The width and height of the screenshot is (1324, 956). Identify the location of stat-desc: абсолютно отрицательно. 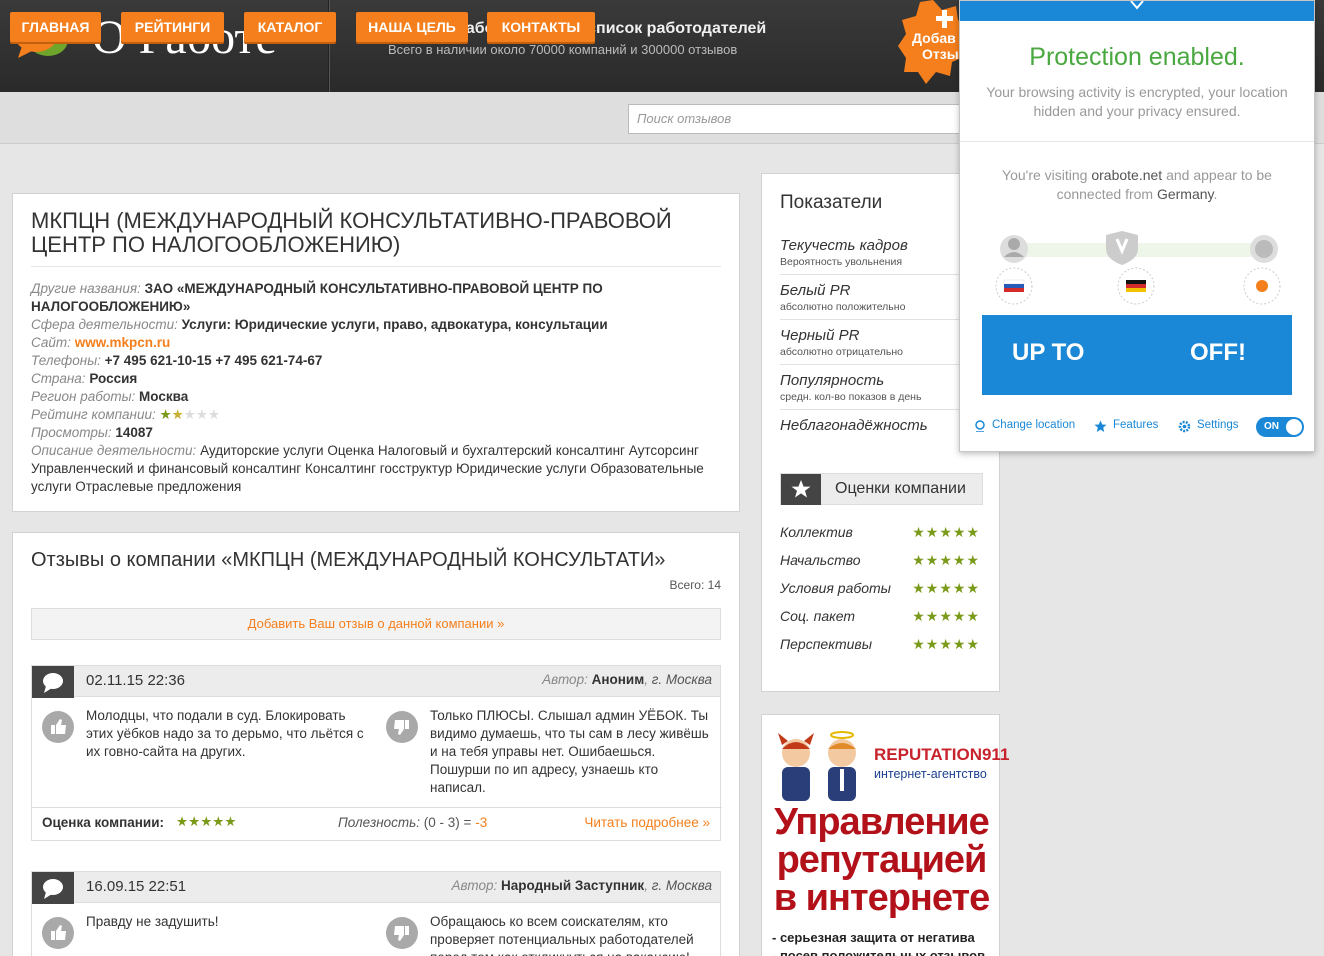
(842, 352).